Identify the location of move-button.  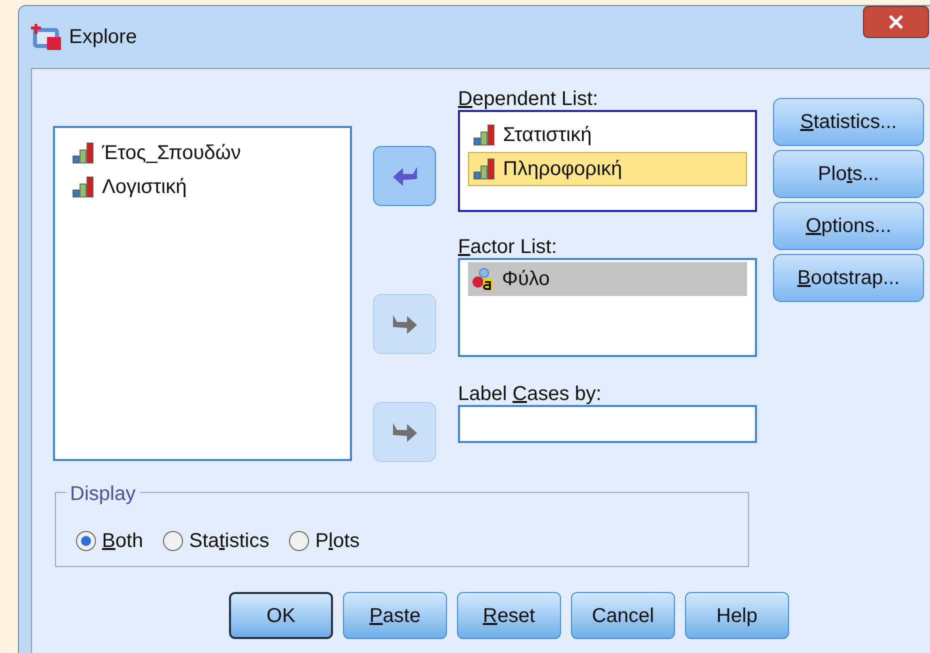
(404, 176).